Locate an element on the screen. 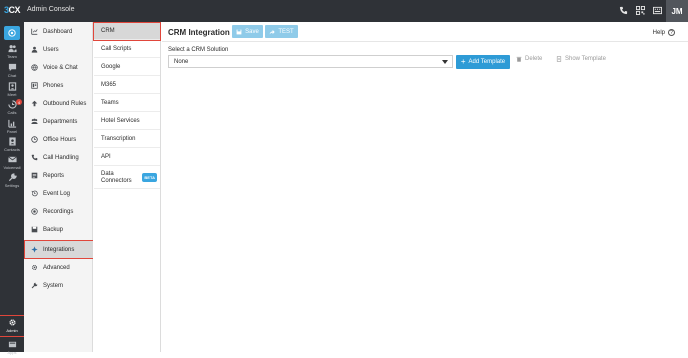 This screenshot has width=688, height=358. calls-badge: 4 is located at coordinates (19, 102).